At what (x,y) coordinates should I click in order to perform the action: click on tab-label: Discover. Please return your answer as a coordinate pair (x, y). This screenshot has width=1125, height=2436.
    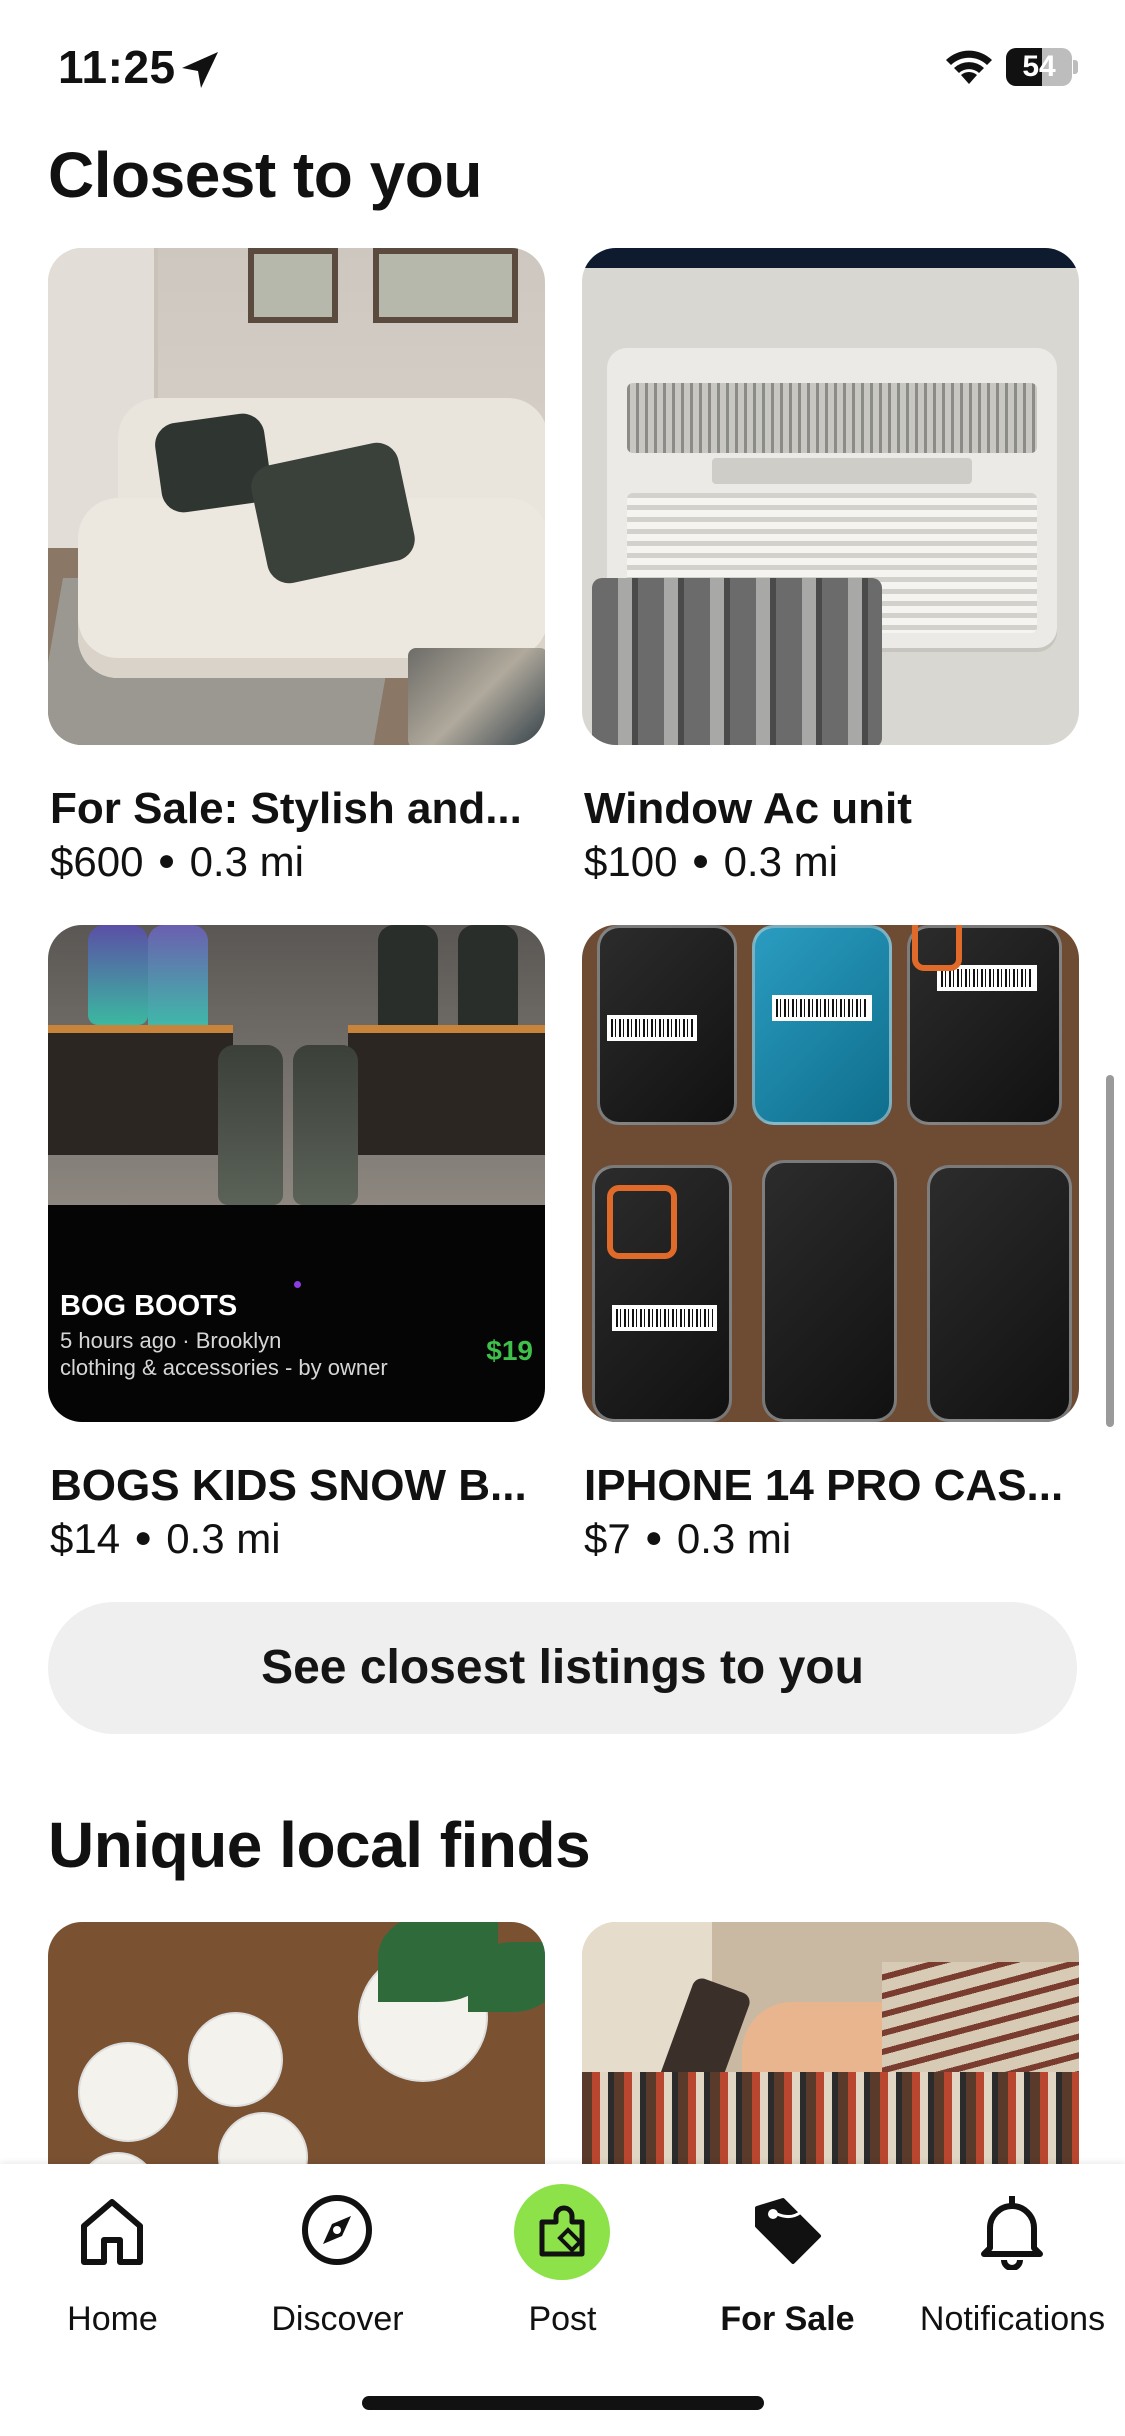
    Looking at the image, I should click on (337, 2319).